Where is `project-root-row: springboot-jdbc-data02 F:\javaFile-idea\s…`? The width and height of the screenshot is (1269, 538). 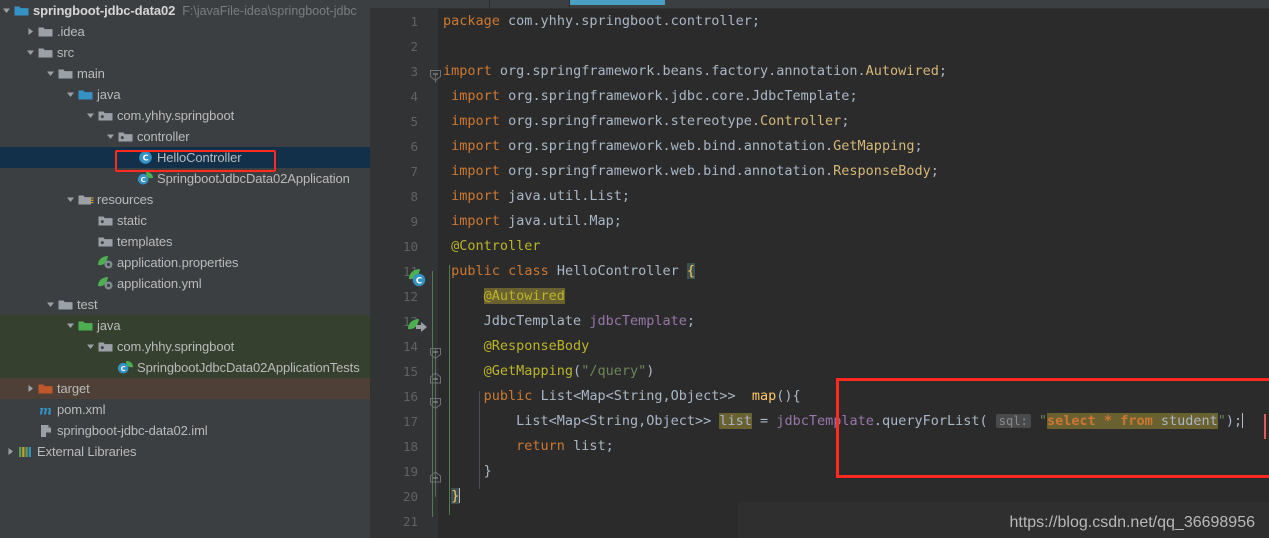
project-root-row: springboot-jdbc-data02 F:\javaFile-idea\s… is located at coordinates (185, 10).